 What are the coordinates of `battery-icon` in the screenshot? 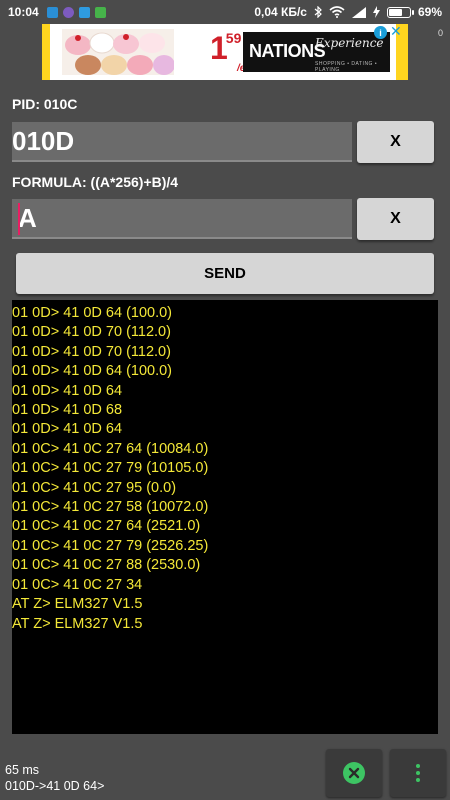 It's located at (400, 12).